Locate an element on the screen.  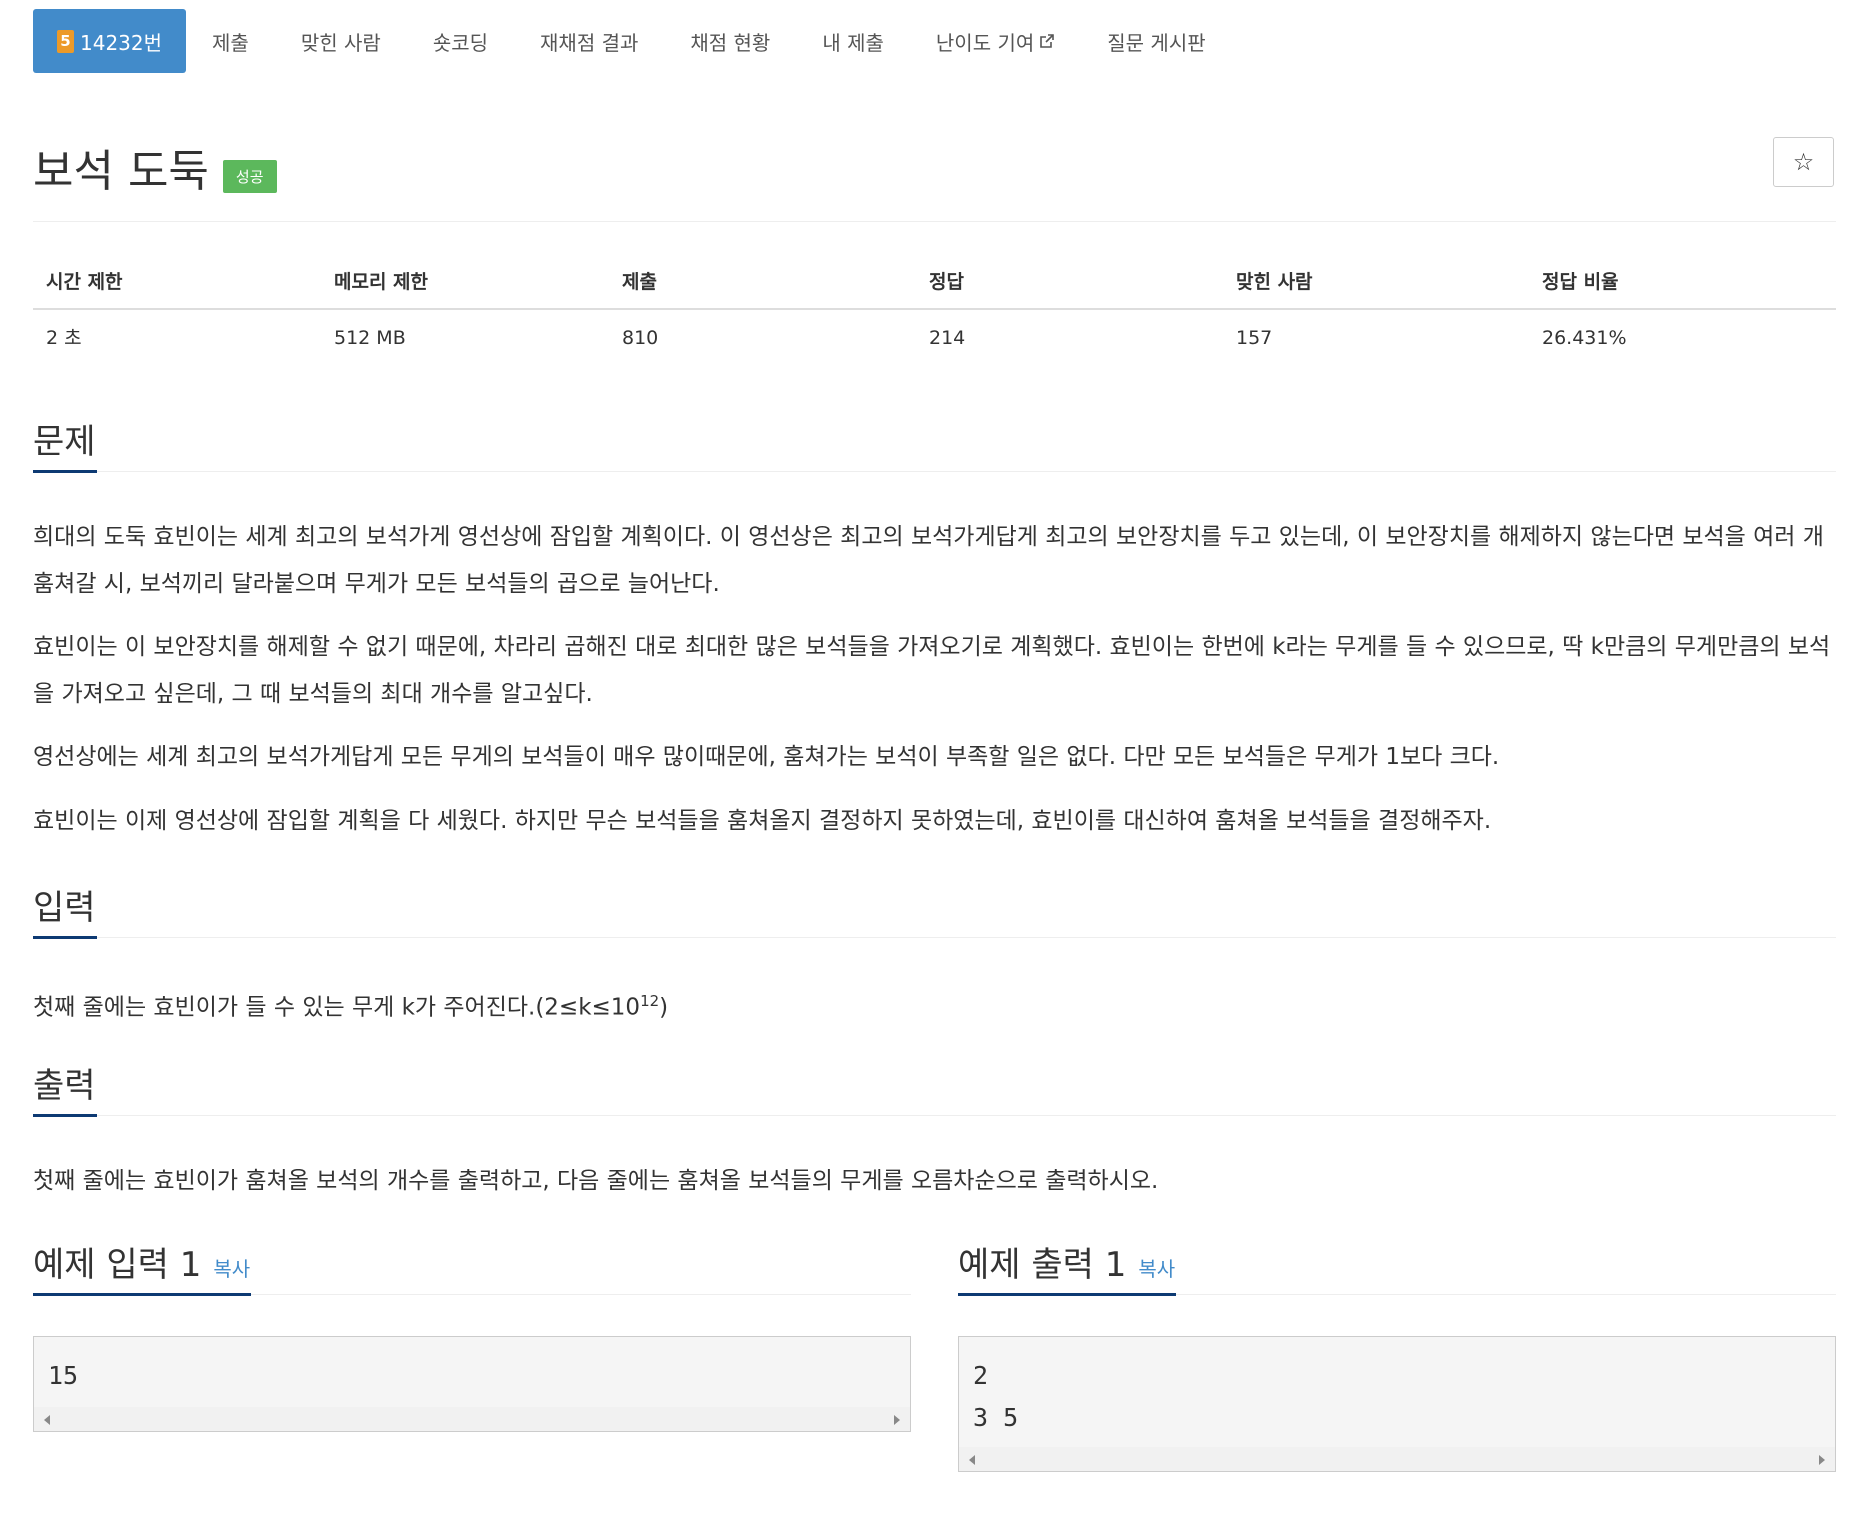
tab-solvers: 맞힌 사람 is located at coordinates (341, 41).